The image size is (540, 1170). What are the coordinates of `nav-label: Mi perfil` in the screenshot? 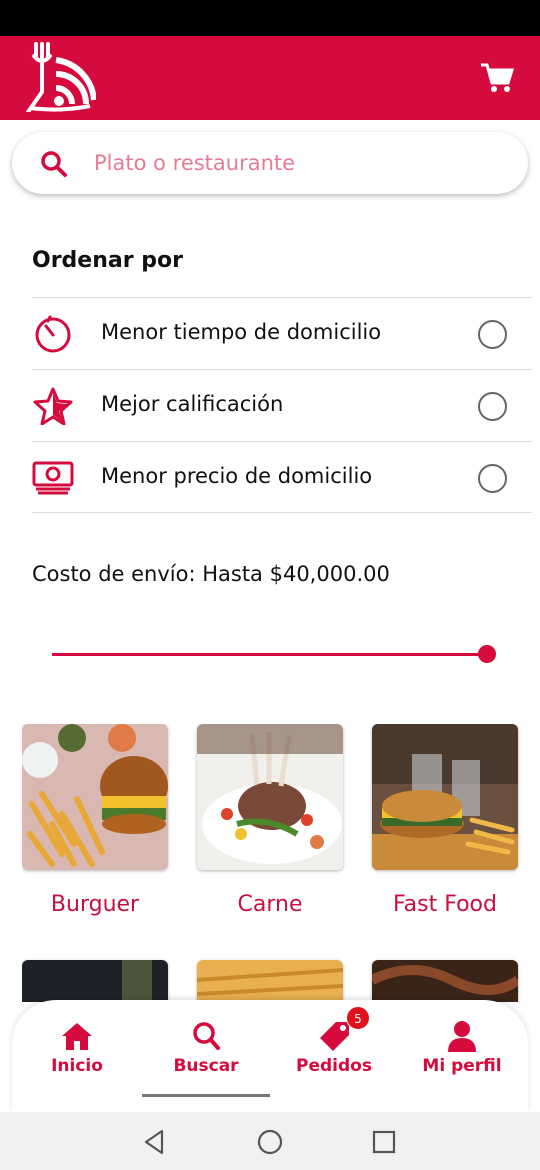 It's located at (462, 1066).